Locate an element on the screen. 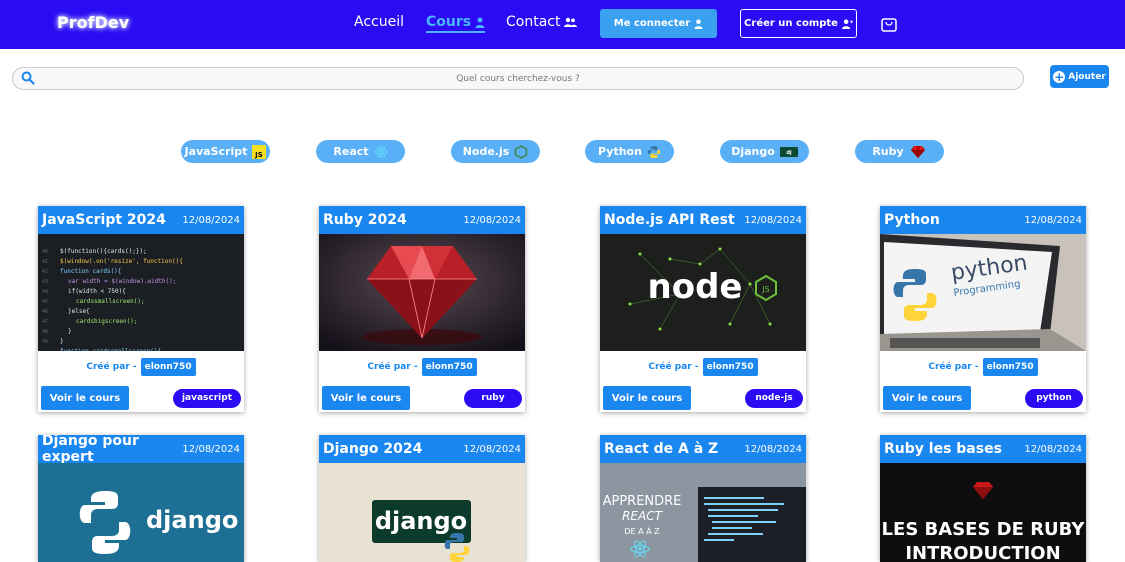 Image resolution: width=1125 pixels, height=562 pixels. category-tag: ruby is located at coordinates (493, 398).